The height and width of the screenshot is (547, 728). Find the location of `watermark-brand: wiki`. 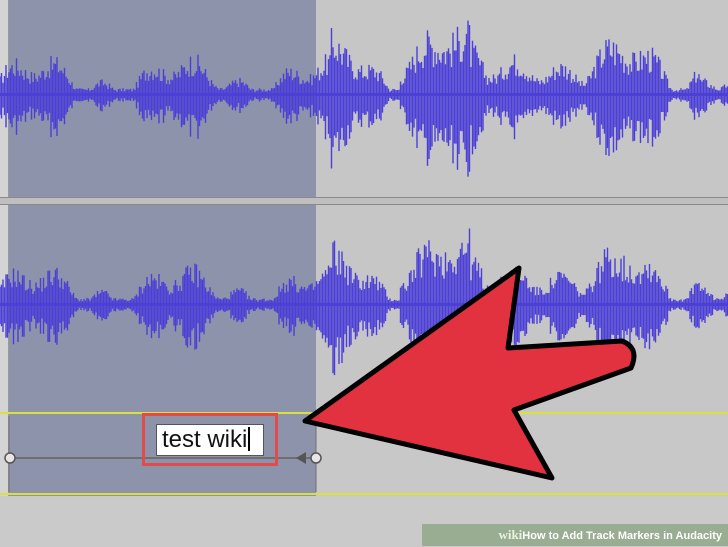

watermark-brand: wiki is located at coordinates (510, 534).